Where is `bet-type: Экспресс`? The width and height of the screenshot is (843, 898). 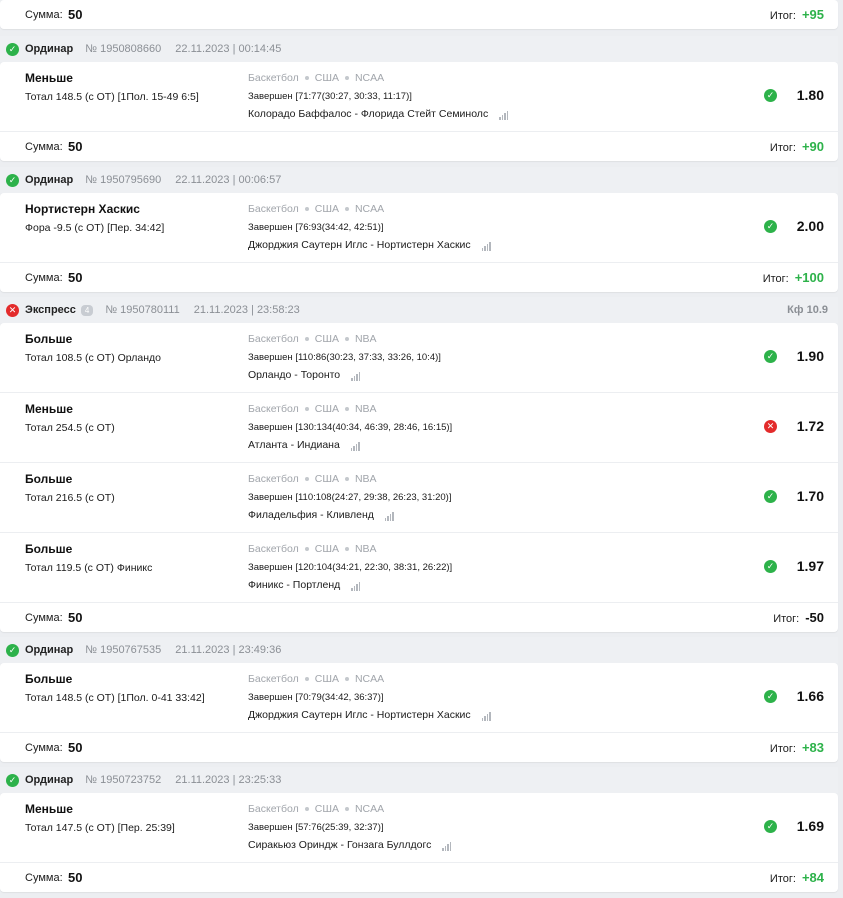 bet-type: Экспресс is located at coordinates (50, 310).